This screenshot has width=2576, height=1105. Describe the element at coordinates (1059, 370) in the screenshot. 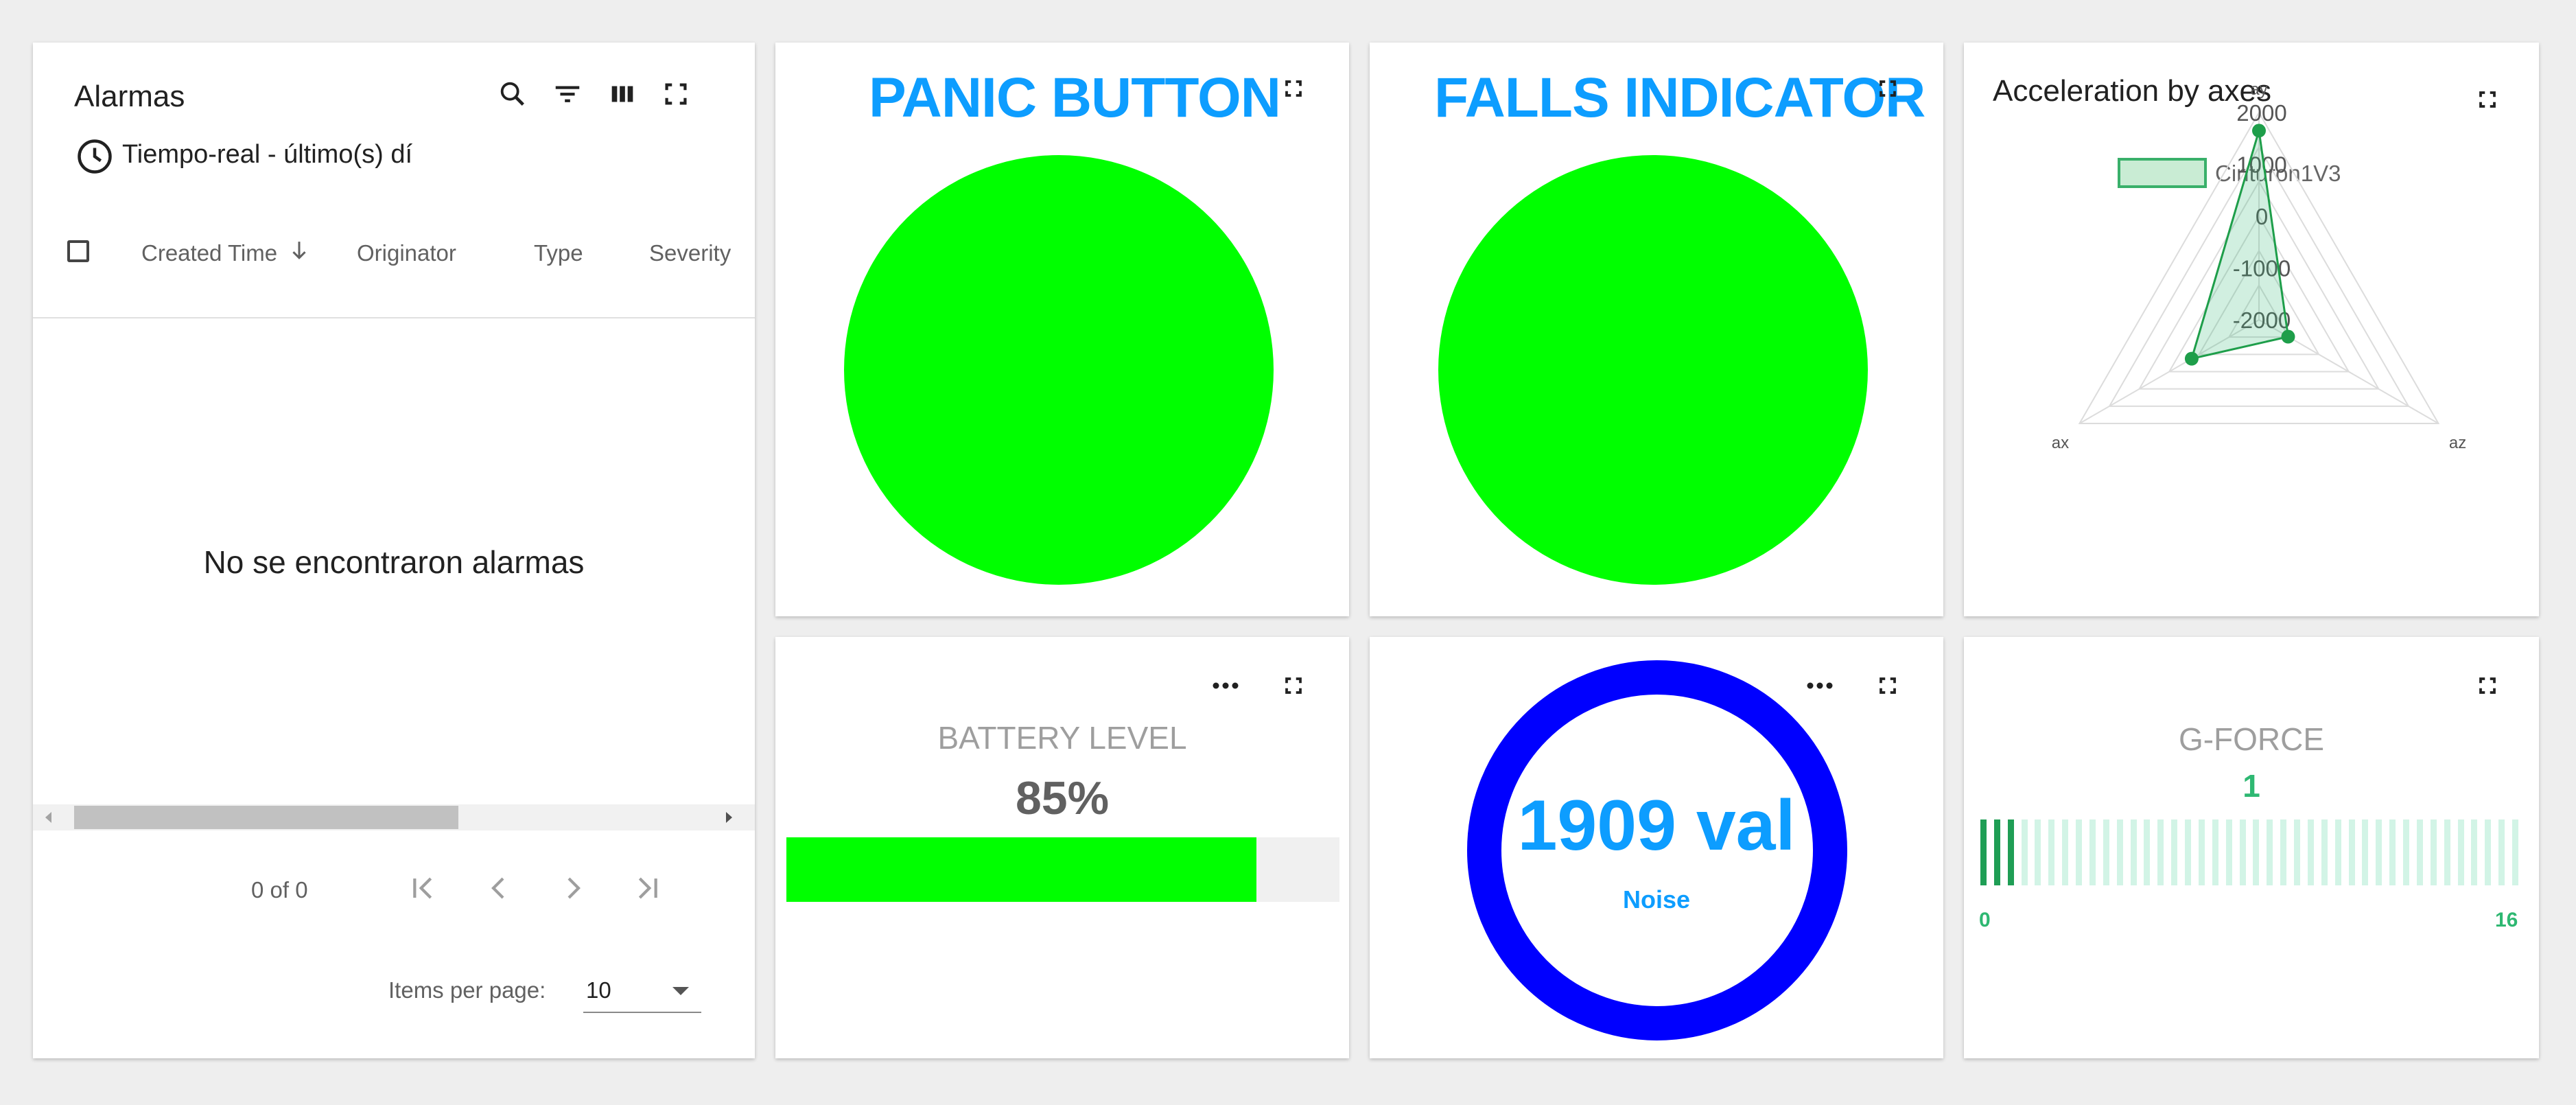

I see `panic-status-indicator` at that location.